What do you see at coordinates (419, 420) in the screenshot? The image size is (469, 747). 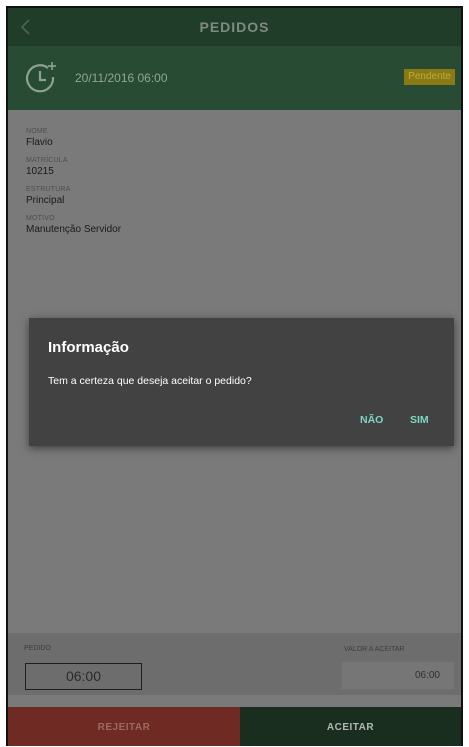 I see `yes-button: SIM` at bounding box center [419, 420].